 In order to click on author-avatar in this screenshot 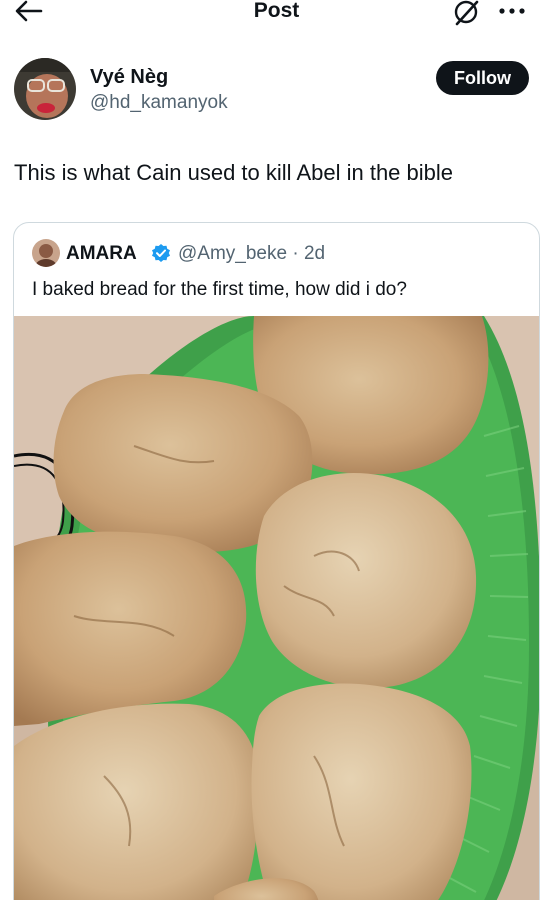, I will do `click(45, 89)`.